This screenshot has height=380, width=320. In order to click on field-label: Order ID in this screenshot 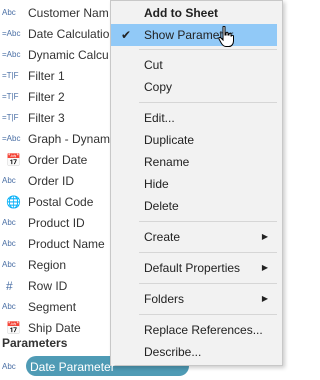, I will do `click(51, 180)`.